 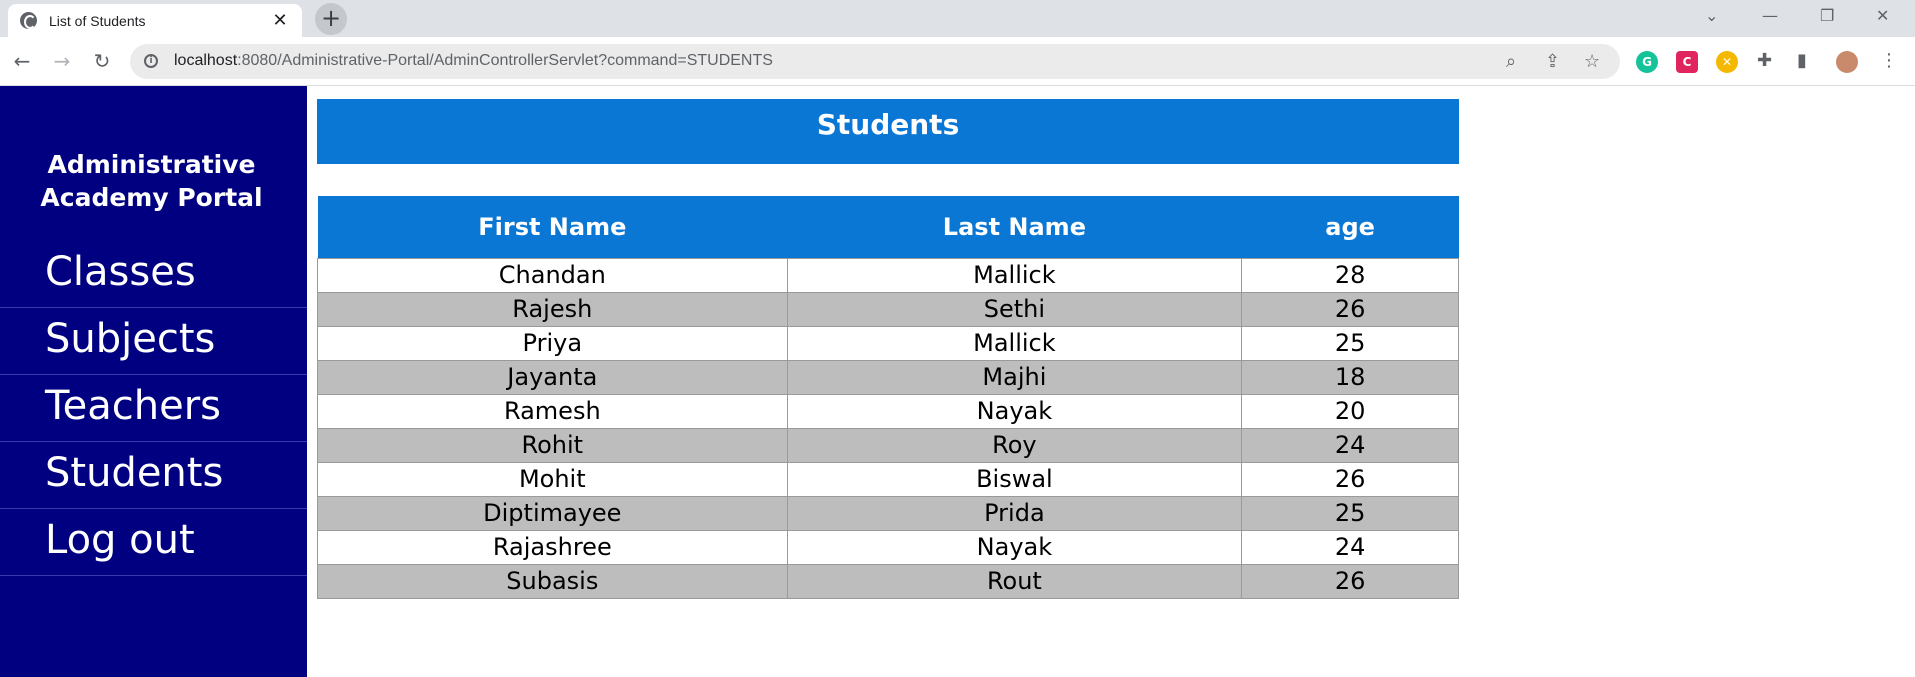 I want to click on tab-title: List of Students, so click(x=97, y=20).